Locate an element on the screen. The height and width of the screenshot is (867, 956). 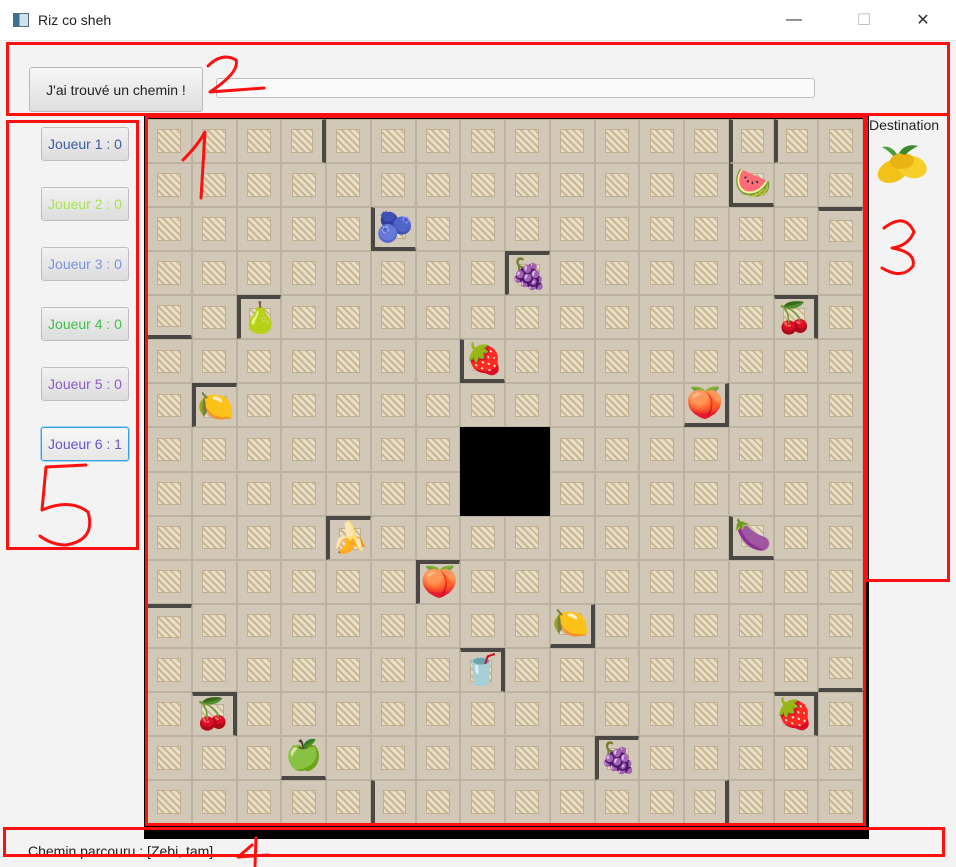
board-cell: 🍇 is located at coordinates (527, 273).